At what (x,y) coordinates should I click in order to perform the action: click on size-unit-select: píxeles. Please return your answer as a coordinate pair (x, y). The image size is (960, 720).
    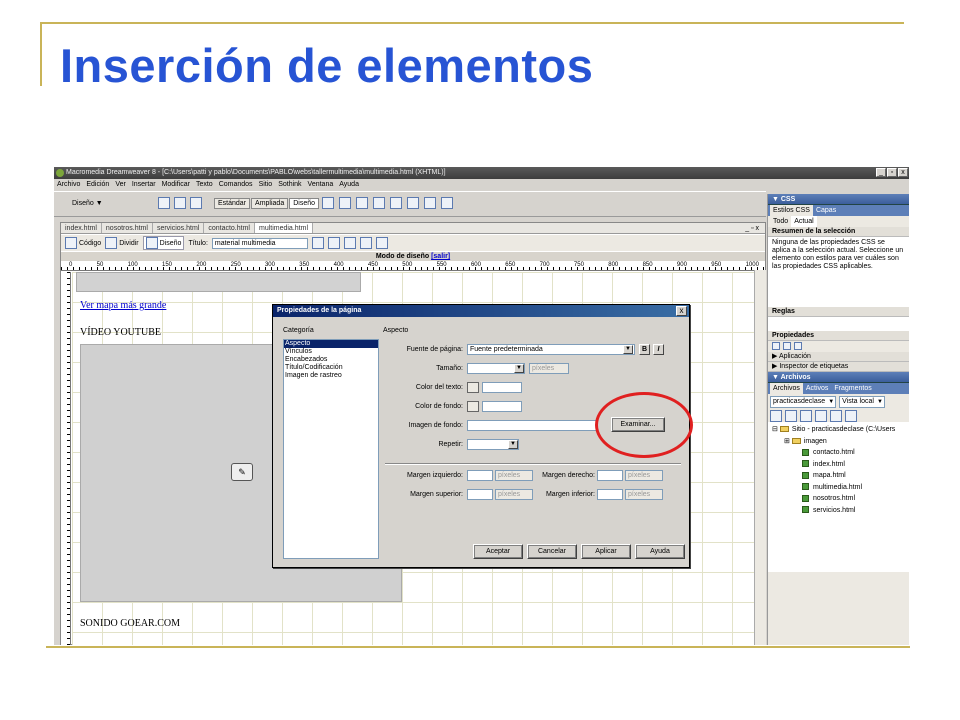
    Looking at the image, I should click on (549, 368).